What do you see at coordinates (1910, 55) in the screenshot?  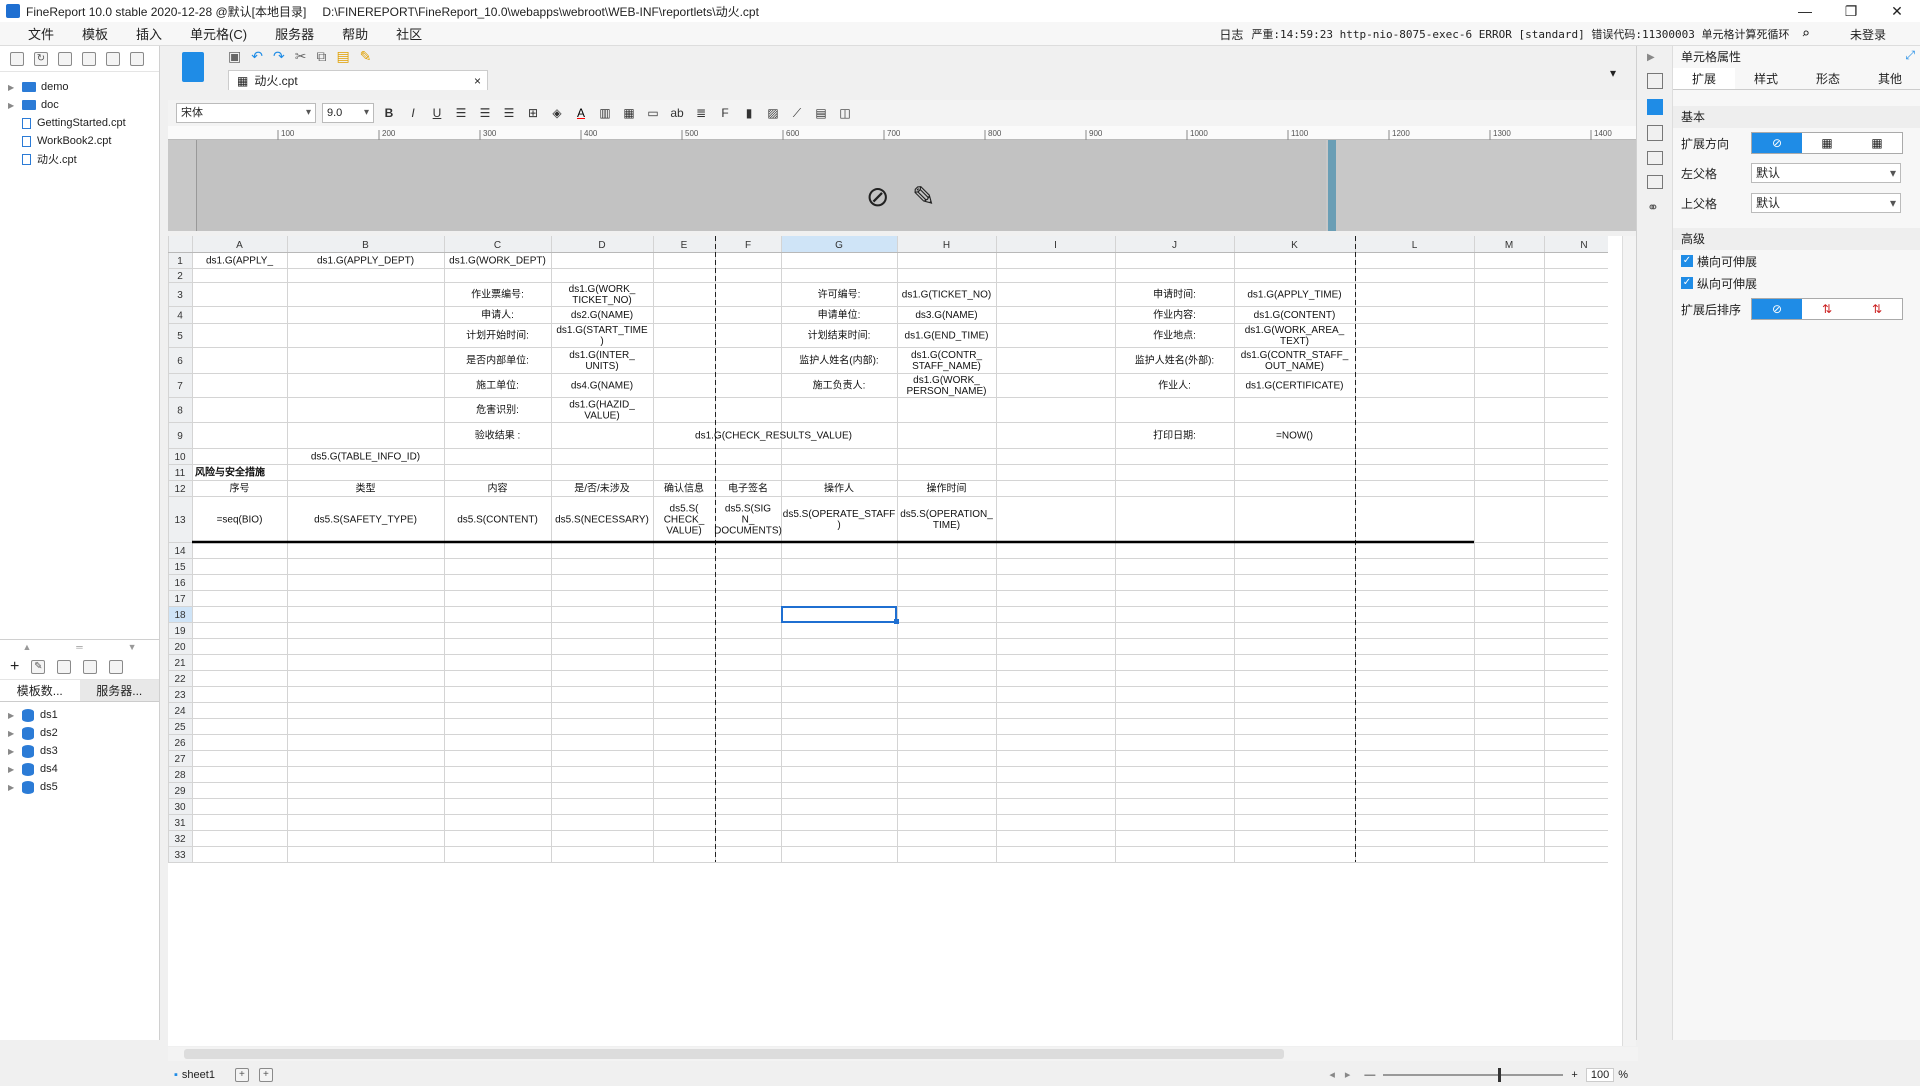 I see `pin-icon: ⤢` at bounding box center [1910, 55].